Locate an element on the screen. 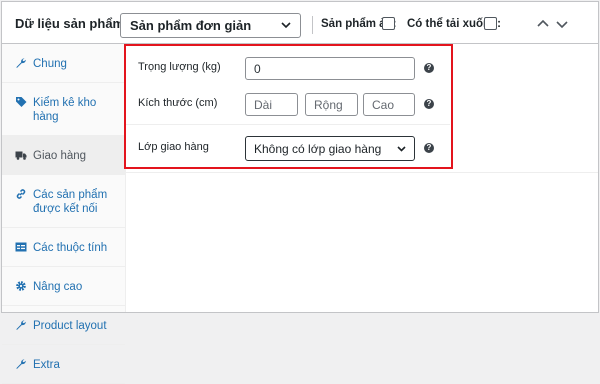 This screenshot has width=600, height=384. chevron-up-icon is located at coordinates (543, 24).